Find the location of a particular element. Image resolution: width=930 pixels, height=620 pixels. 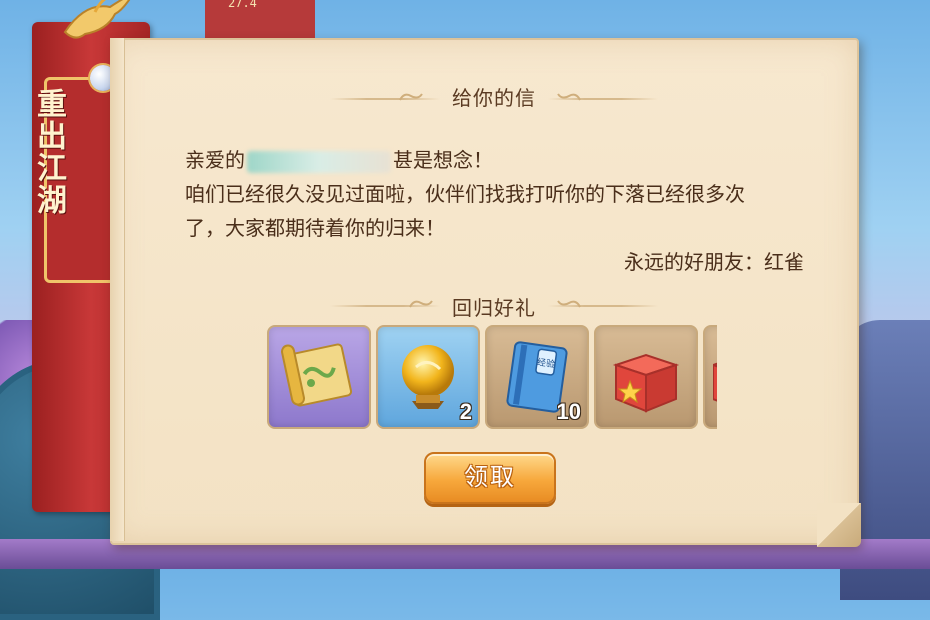

reward-item-gift-box is located at coordinates (646, 377).